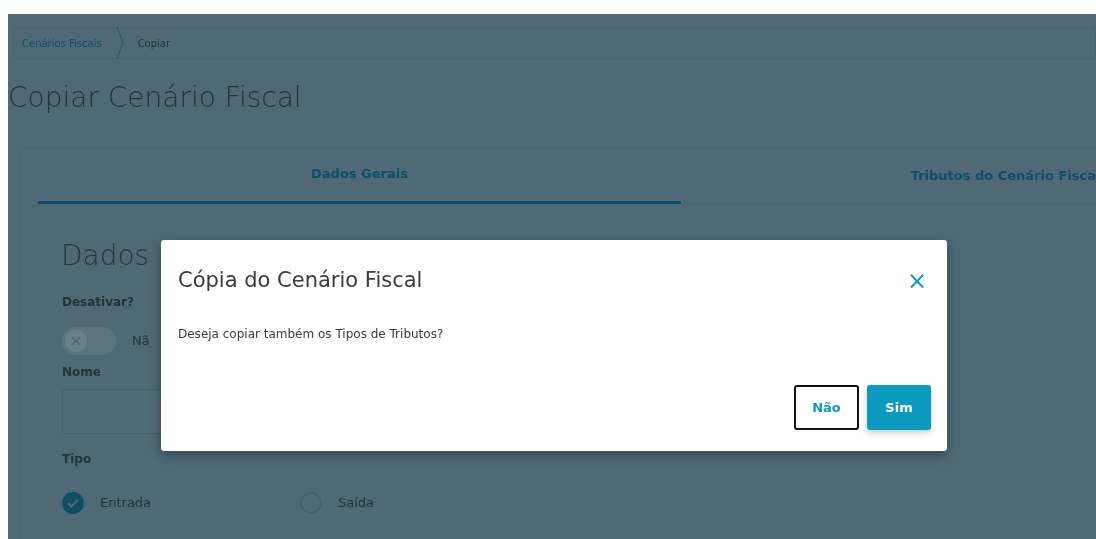 This screenshot has width=1096, height=539. I want to click on field-label: Tipo, so click(77, 459).